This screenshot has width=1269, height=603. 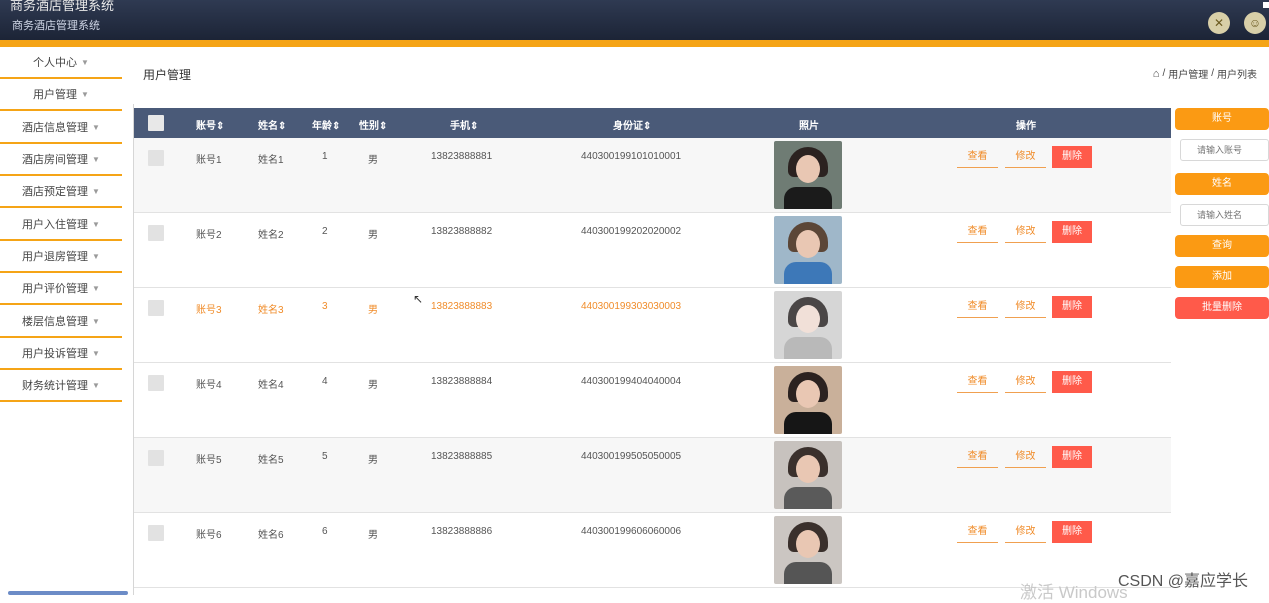 What do you see at coordinates (61, 289) in the screenshot?
I see `sidebar-item-reviews: 用户评价管理 ▼` at bounding box center [61, 289].